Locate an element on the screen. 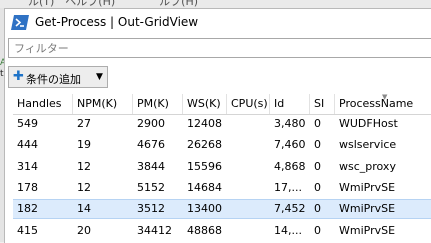 This screenshot has height=243, width=431. table-cell: 5152 is located at coordinates (151, 187).